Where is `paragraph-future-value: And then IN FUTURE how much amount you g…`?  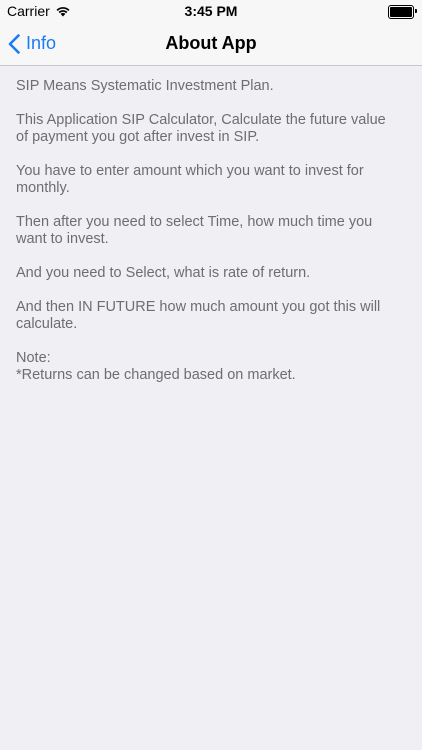 paragraph-future-value: And then IN FUTURE how much amount you g… is located at coordinates (198, 315).